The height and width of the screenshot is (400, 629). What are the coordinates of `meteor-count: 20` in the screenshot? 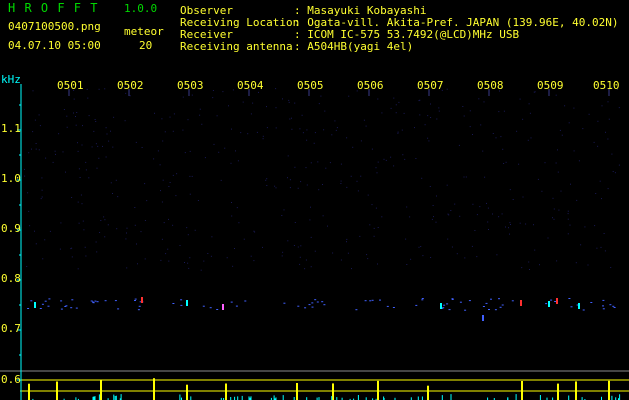 It's located at (146, 45).